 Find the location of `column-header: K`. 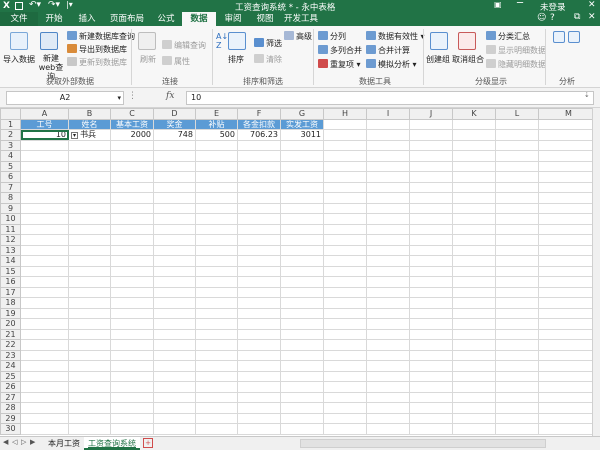

column-header: K is located at coordinates (474, 114).